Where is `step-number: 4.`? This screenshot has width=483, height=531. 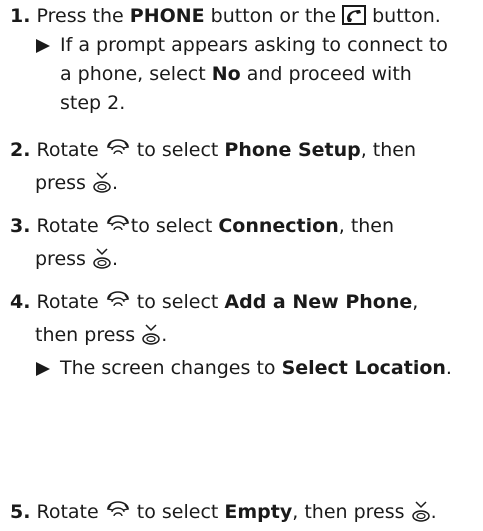 step-number: 4. is located at coordinates (20, 302).